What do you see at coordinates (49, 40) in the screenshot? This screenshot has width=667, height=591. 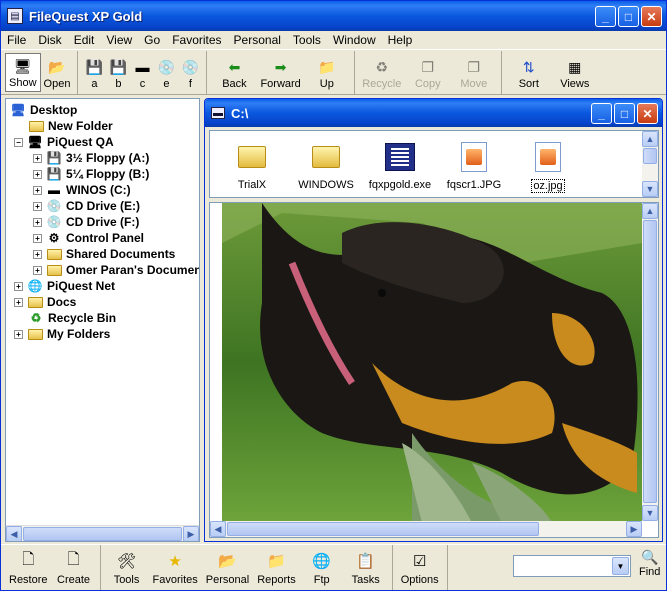 I see `menu-disk: Disk` at bounding box center [49, 40].